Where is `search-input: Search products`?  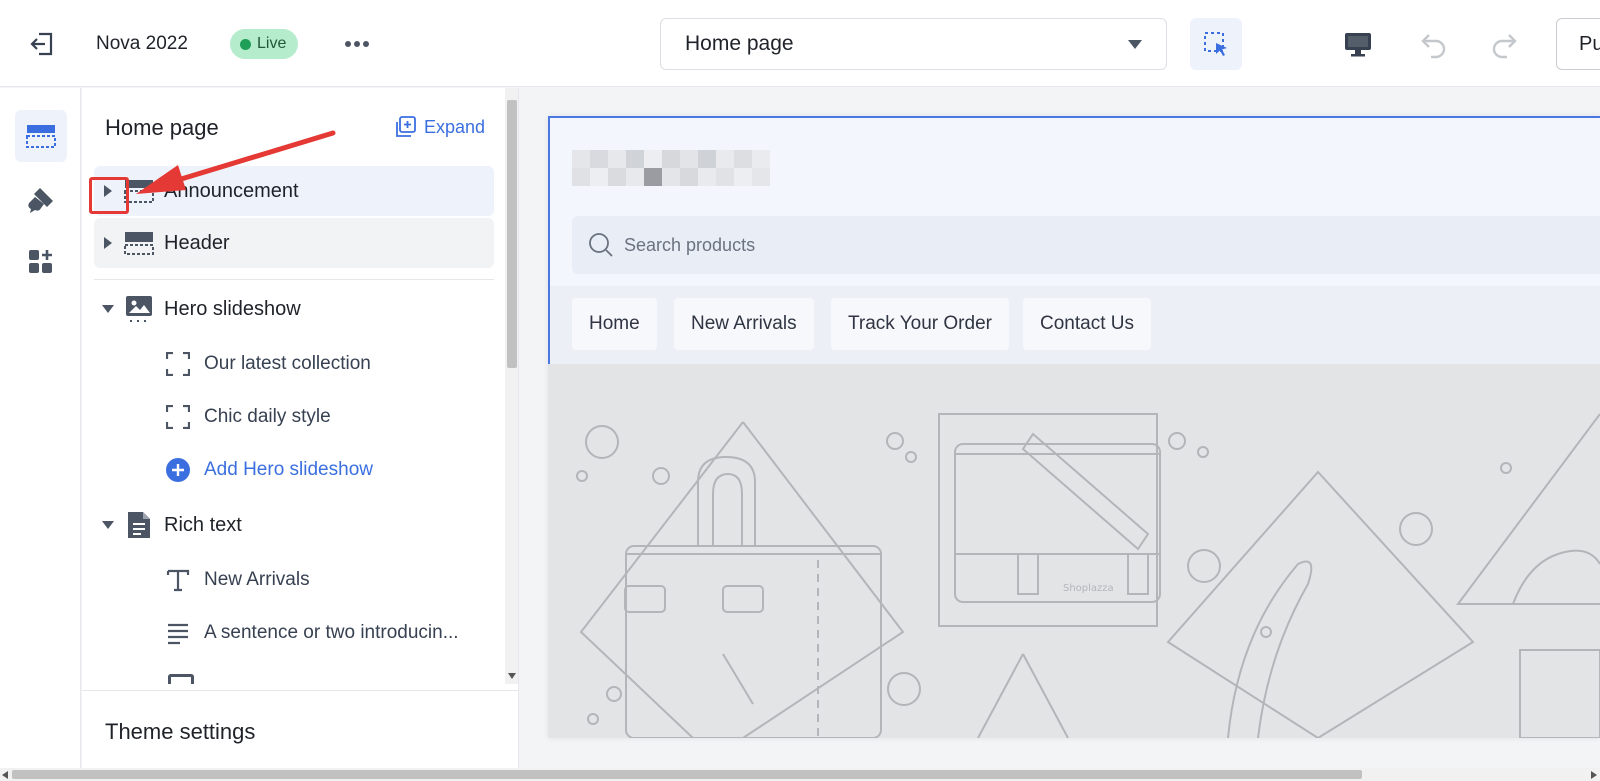 search-input: Search products is located at coordinates (1086, 245).